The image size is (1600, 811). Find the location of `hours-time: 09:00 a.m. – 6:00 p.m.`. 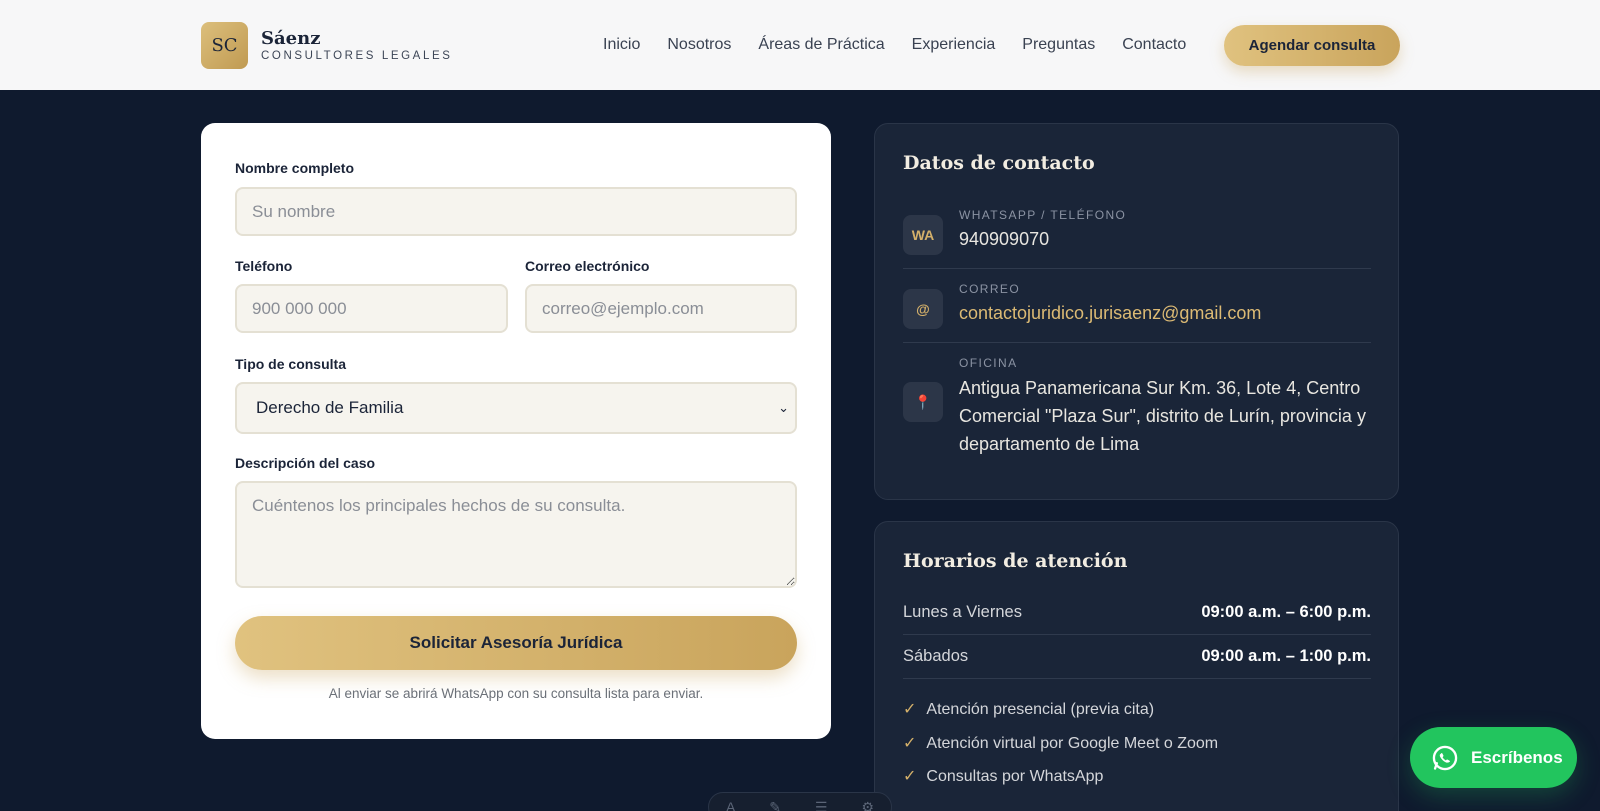

hours-time: 09:00 a.m. – 6:00 p.m. is located at coordinates (1286, 612).